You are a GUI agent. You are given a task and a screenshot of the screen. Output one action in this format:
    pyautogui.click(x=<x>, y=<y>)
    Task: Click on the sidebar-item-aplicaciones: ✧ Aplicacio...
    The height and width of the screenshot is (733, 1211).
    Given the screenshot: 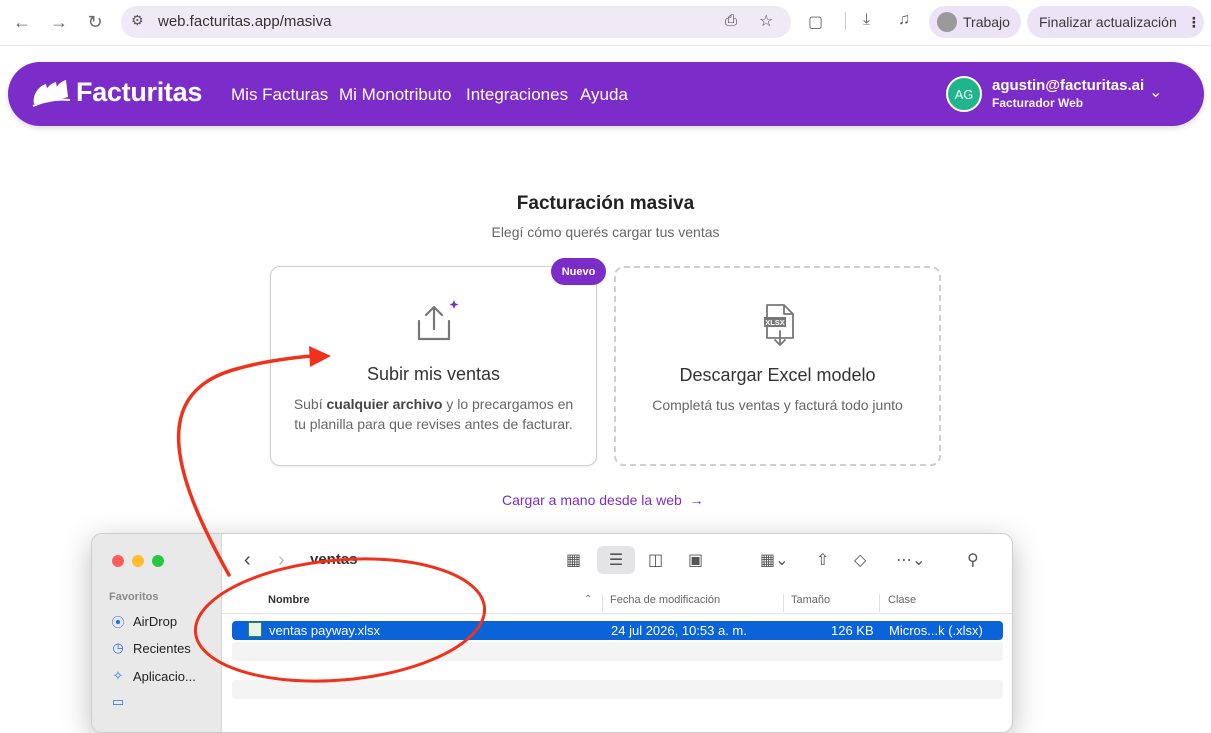 What is the action you would take?
    pyautogui.click(x=153, y=676)
    